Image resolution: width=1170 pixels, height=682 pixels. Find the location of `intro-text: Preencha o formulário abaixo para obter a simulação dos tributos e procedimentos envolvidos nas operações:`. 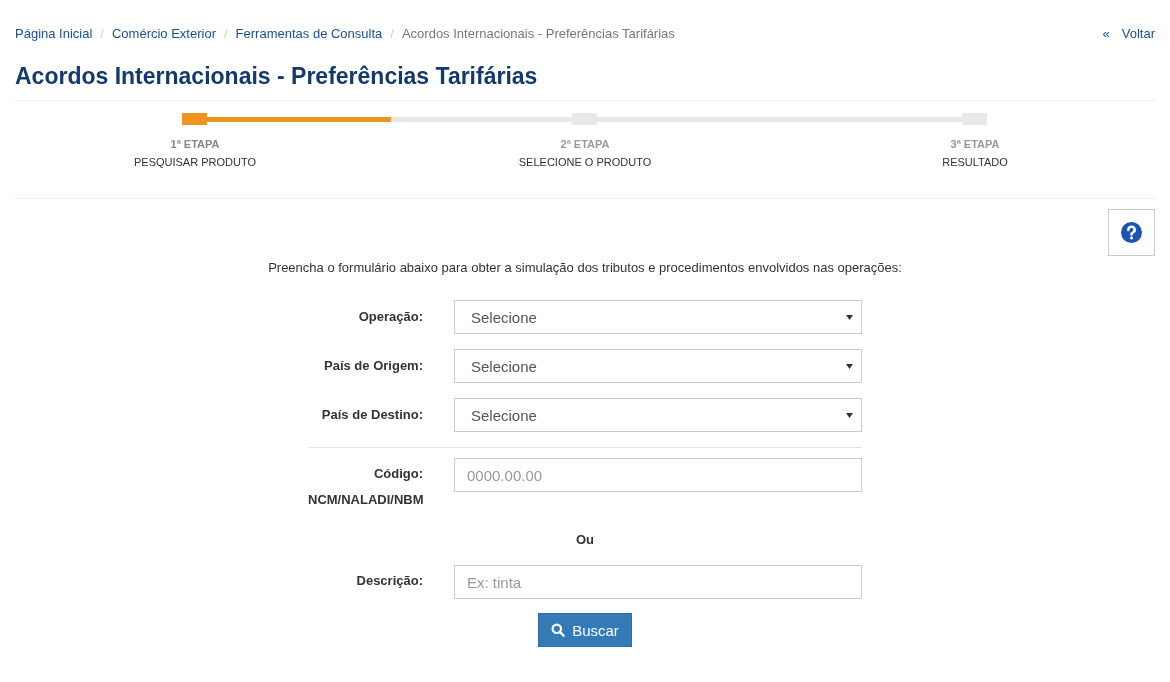

intro-text: Preencha o formulário abaixo para obter a simulação dos tributos e procedimentos envolvidos nas operações: is located at coordinates (585, 267).